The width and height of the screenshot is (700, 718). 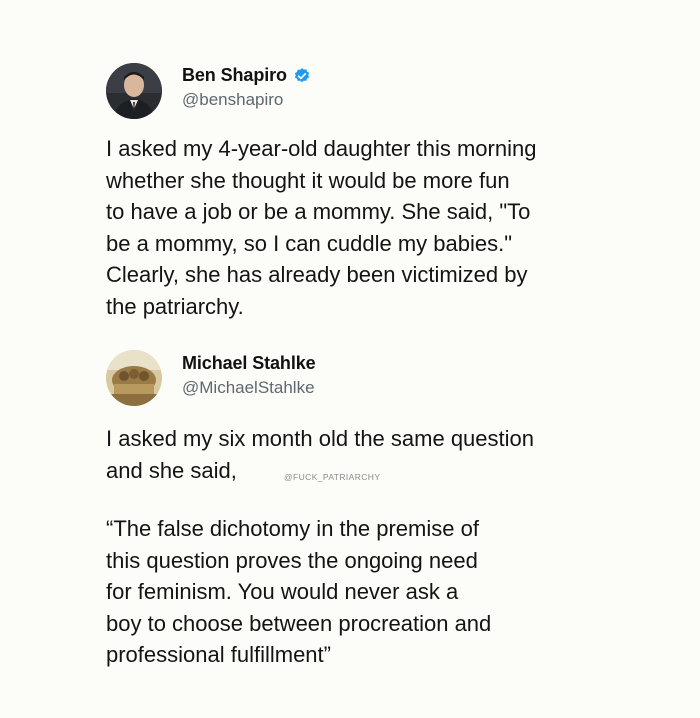 What do you see at coordinates (175, 306) in the screenshot?
I see `tweet-line: the patriarchy.` at bounding box center [175, 306].